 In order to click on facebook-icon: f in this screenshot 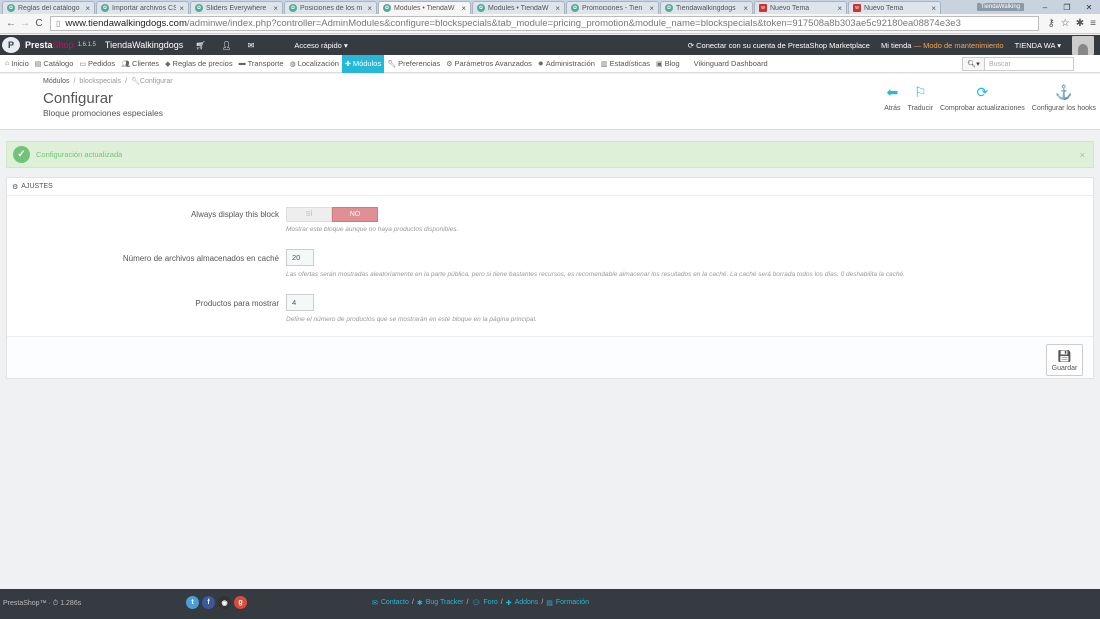, I will do `click(208, 602)`.